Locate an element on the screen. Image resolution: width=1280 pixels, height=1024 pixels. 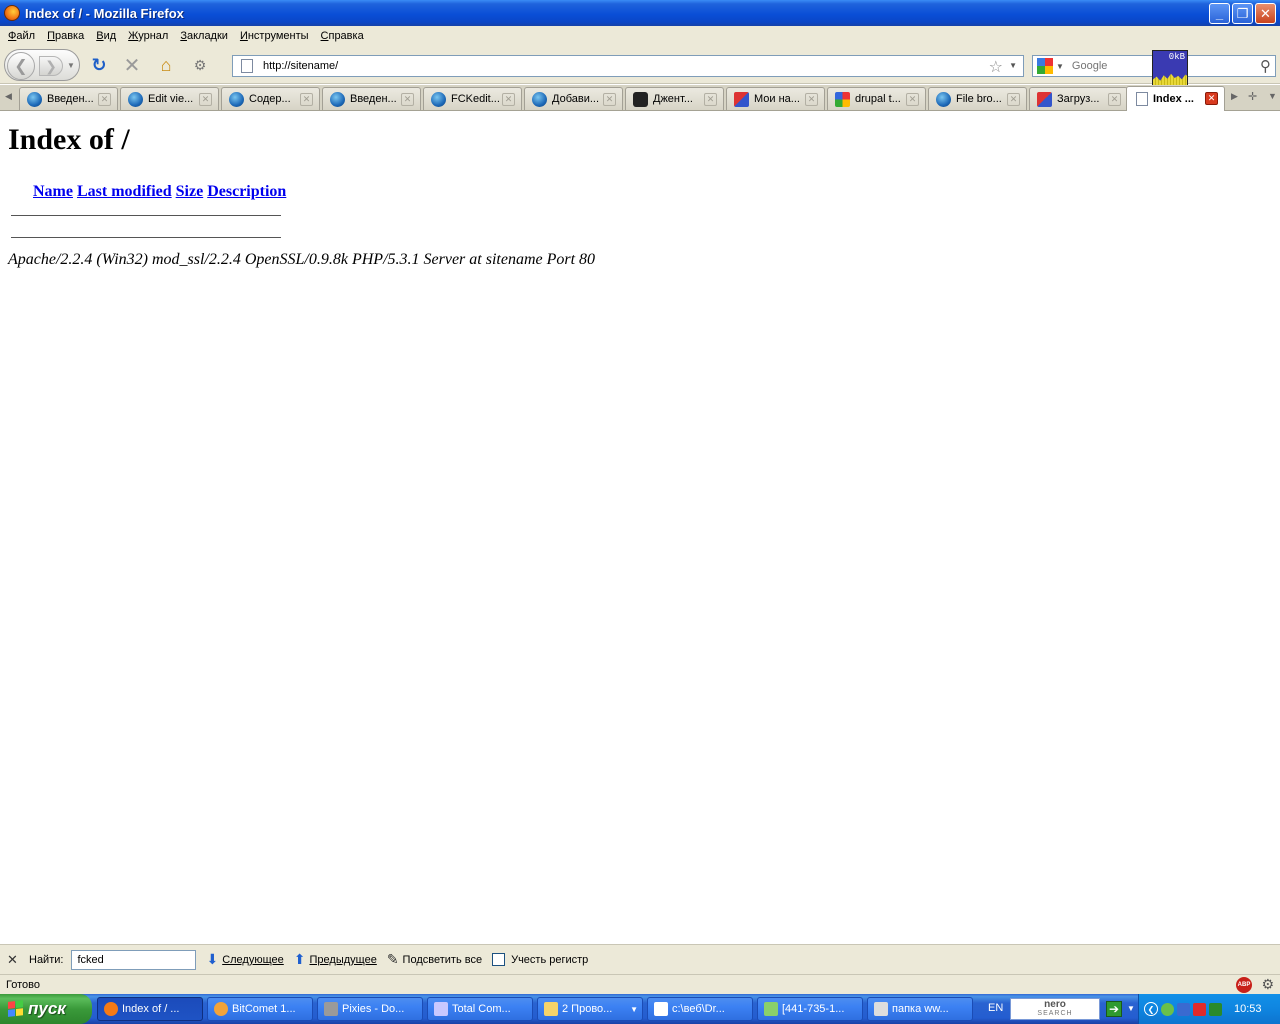
arrow-up-icon: ⬆ is located at coordinates (299, 959).